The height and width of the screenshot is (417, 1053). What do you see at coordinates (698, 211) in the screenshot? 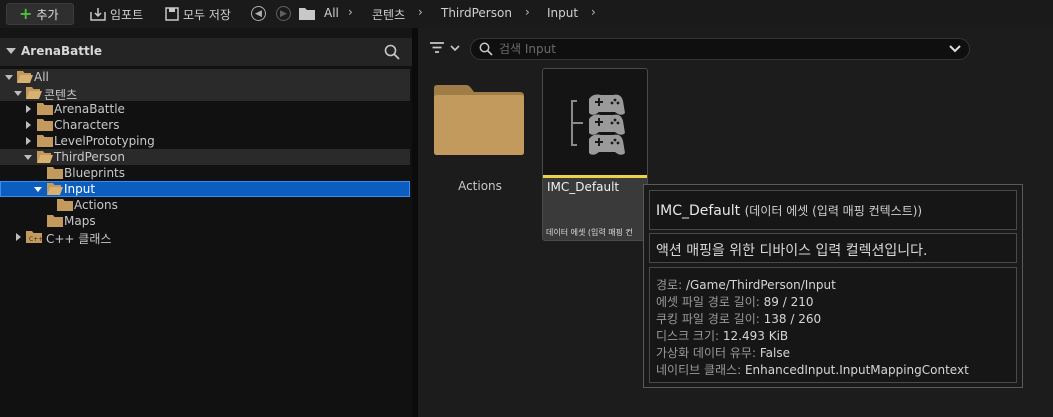
I see `tooltip-asset-name: IMC_Default` at bounding box center [698, 211].